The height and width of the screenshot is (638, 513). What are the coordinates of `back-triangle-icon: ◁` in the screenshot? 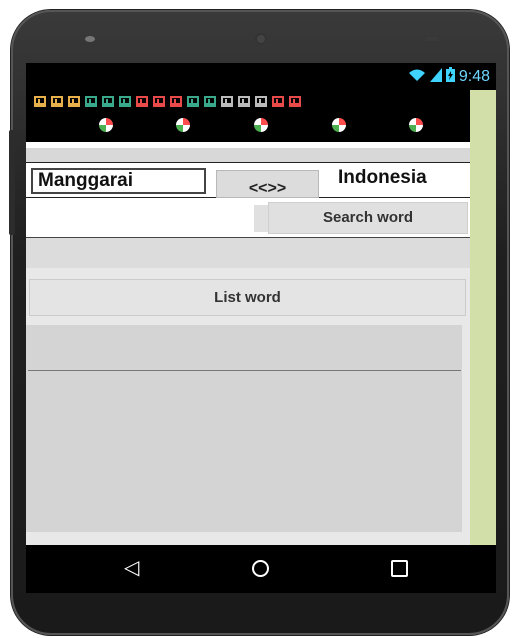 It's located at (131, 568).